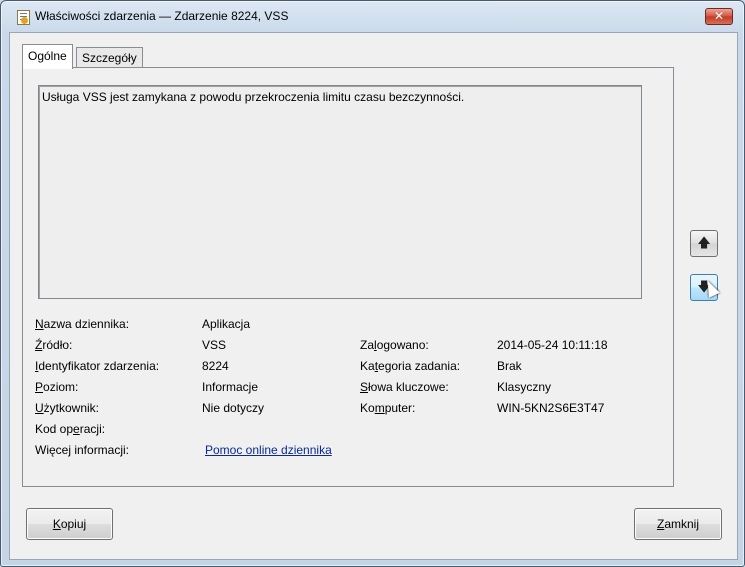  Describe the element at coordinates (69, 524) in the screenshot. I see `copy-button: Kopiuj` at that location.